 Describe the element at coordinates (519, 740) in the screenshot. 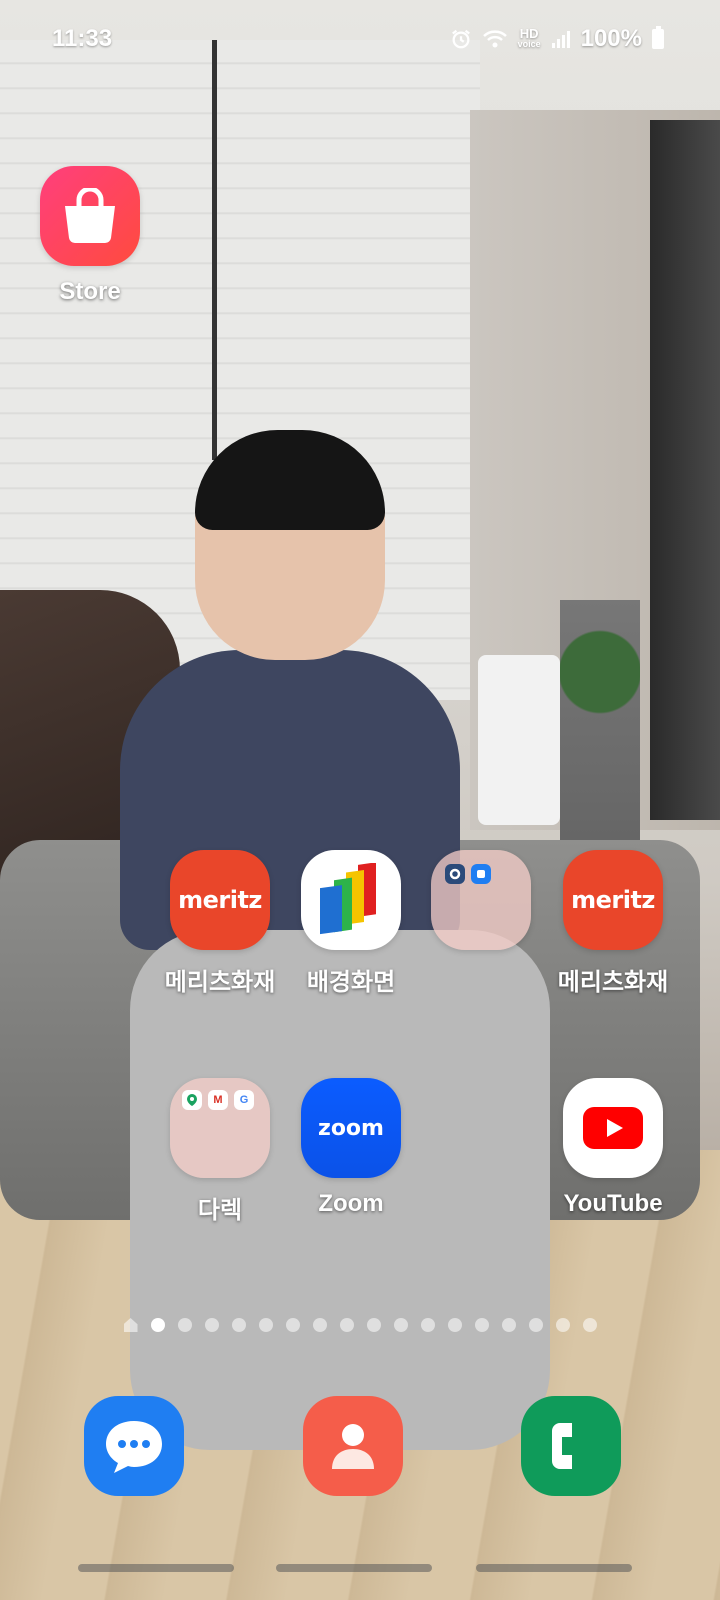

I see `wallpaper-purifier` at that location.